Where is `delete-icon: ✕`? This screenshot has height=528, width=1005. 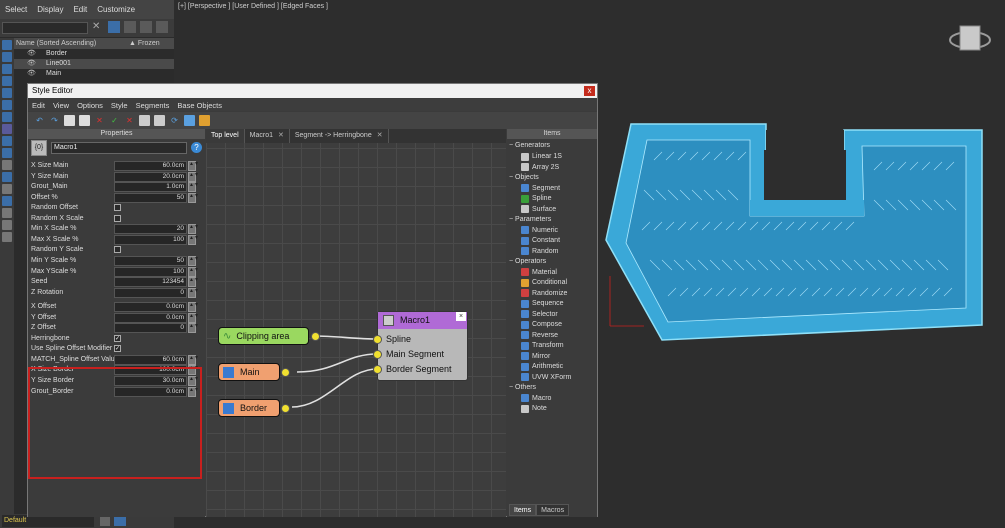 delete-icon: ✕ is located at coordinates (99, 120).